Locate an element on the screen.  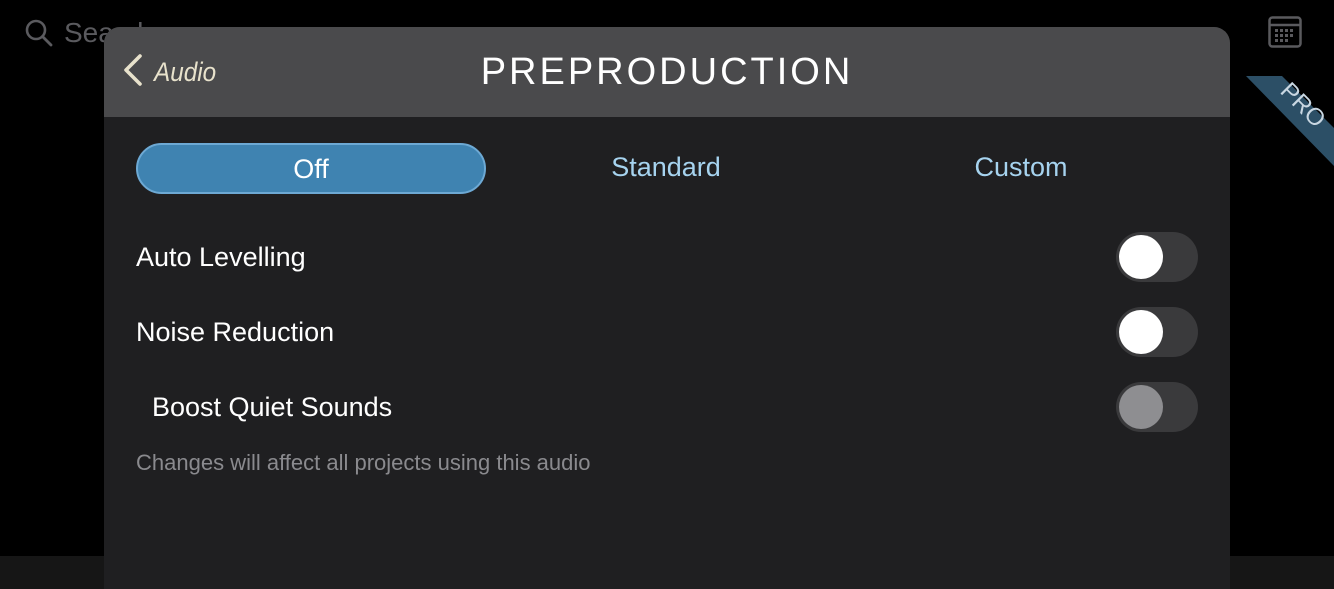
segment-standard: Standard is located at coordinates (666, 168).